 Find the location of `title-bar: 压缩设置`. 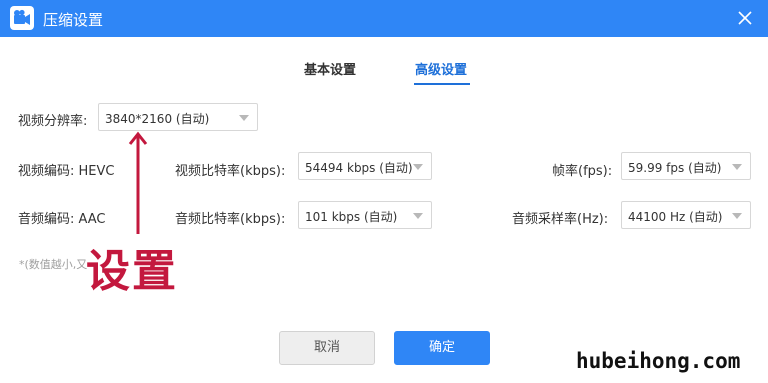

title-bar: 压缩设置 is located at coordinates (384, 18).